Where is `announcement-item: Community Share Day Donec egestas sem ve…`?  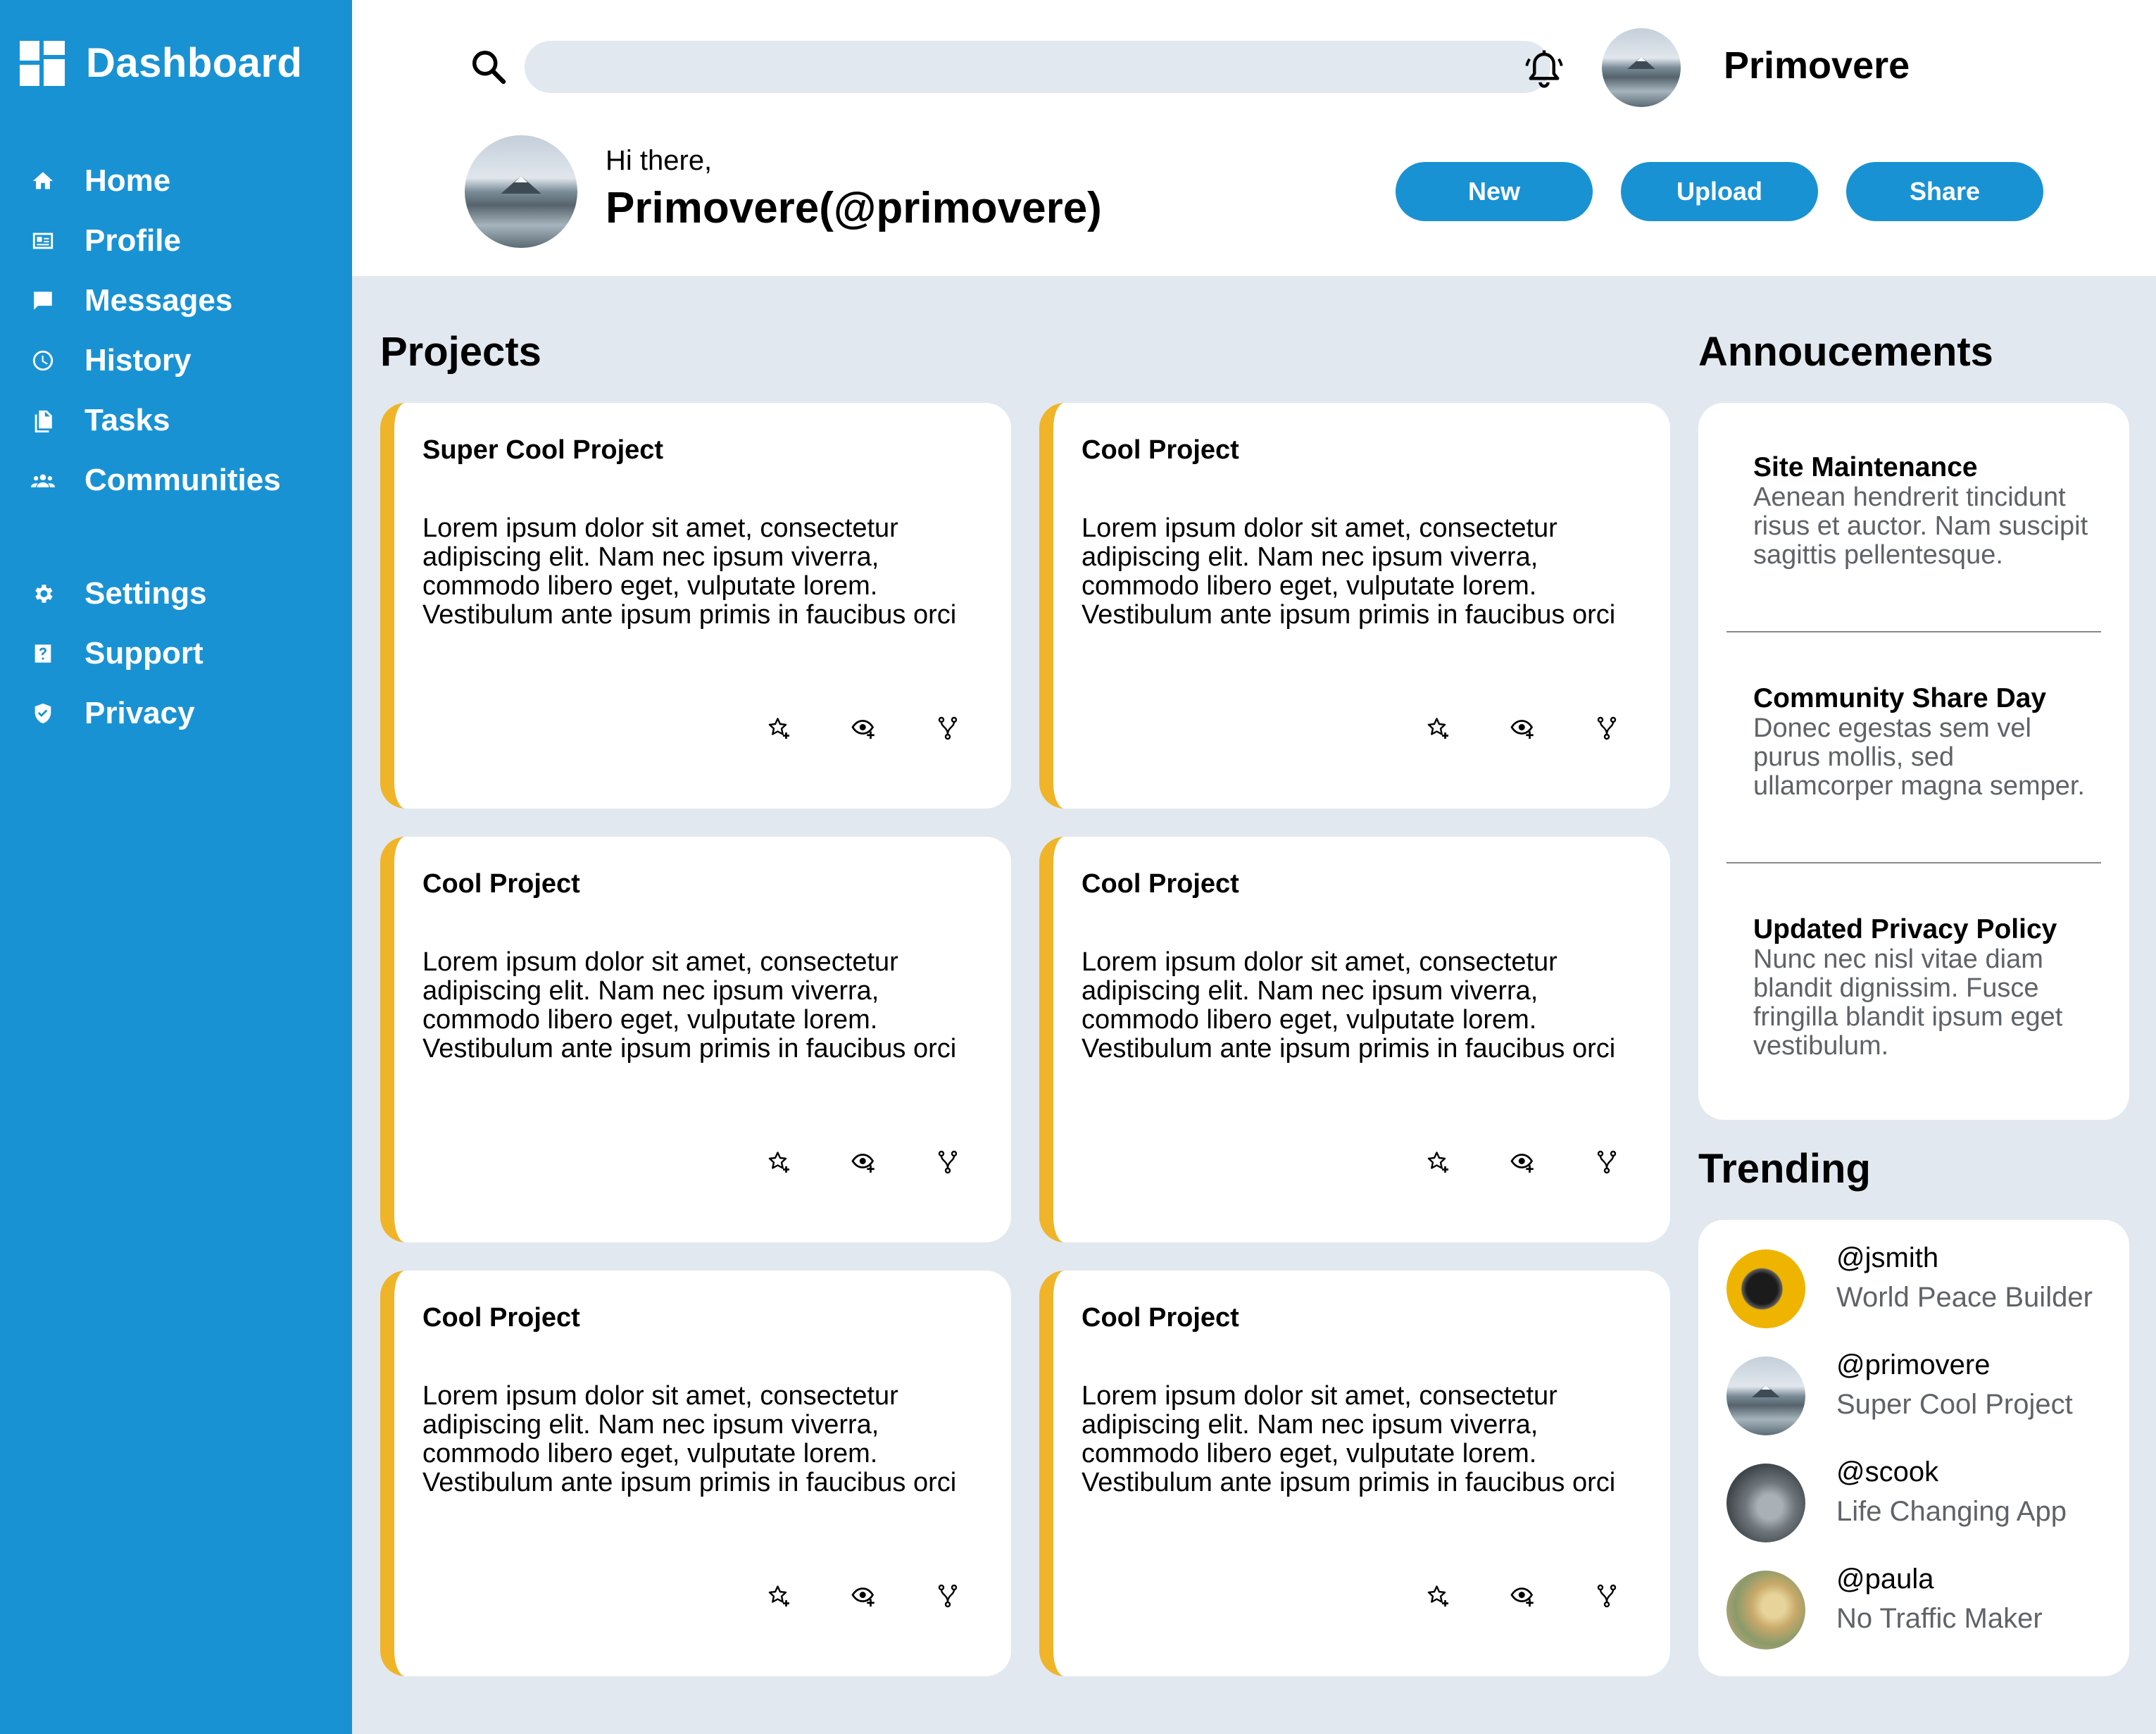 announcement-item: Community Share Day Donec egestas sem ve… is located at coordinates (1922, 742).